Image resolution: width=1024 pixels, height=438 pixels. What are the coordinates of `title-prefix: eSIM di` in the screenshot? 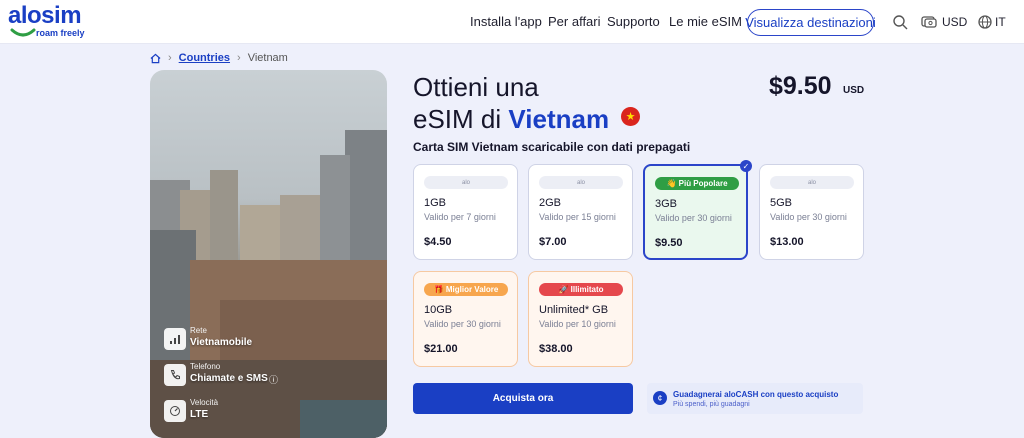 It's located at (457, 119).